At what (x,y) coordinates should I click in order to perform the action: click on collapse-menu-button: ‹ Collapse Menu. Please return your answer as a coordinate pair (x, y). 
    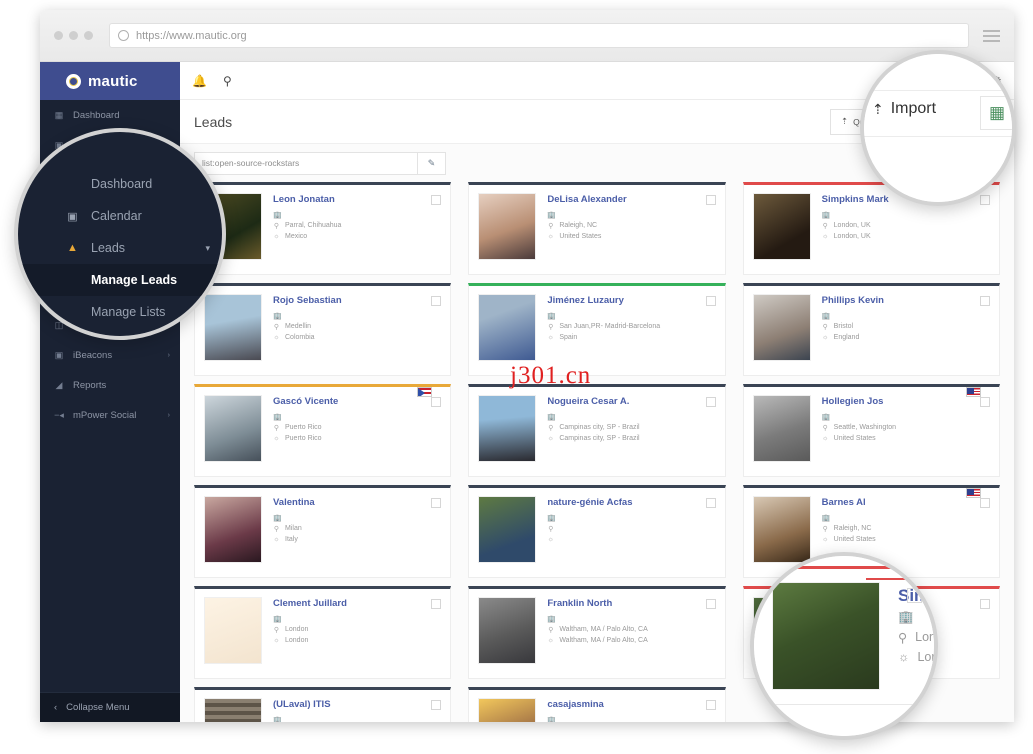
    Looking at the image, I should click on (110, 707).